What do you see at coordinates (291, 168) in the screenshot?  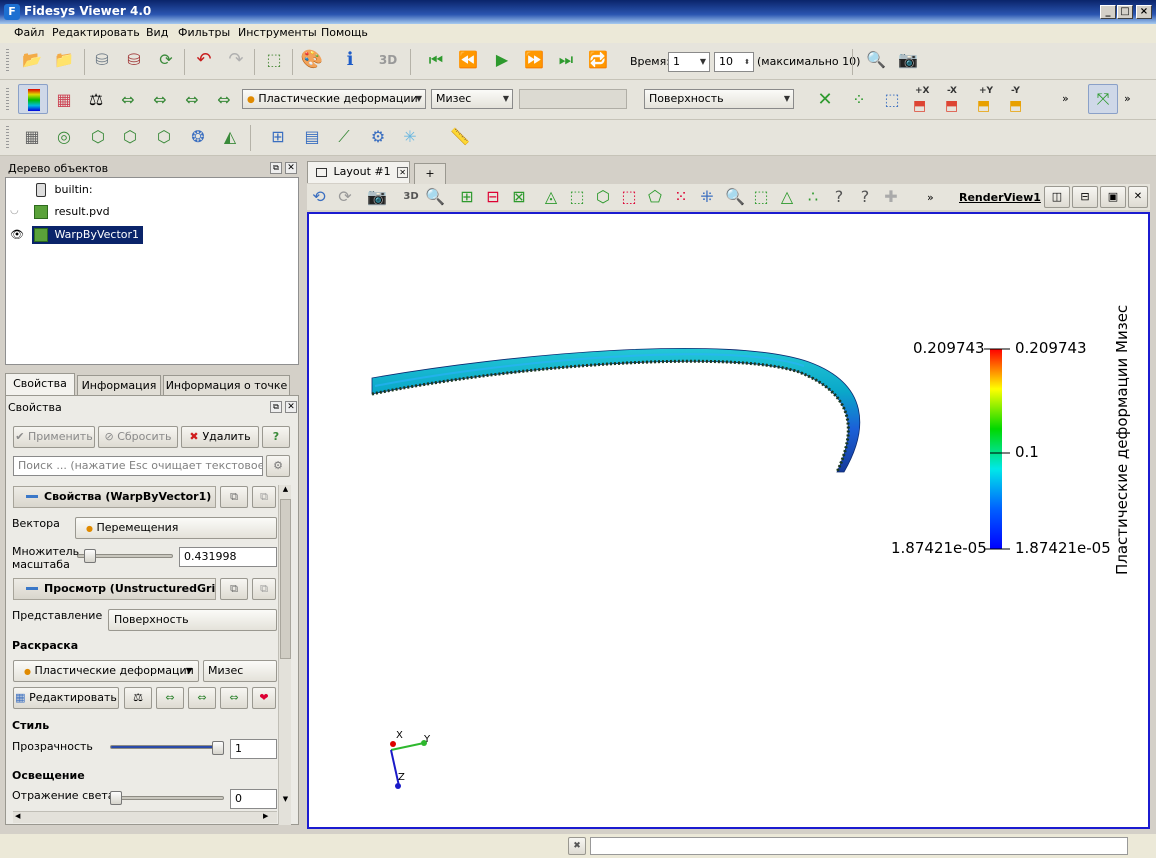 I see `panel-close-icon: ✕` at bounding box center [291, 168].